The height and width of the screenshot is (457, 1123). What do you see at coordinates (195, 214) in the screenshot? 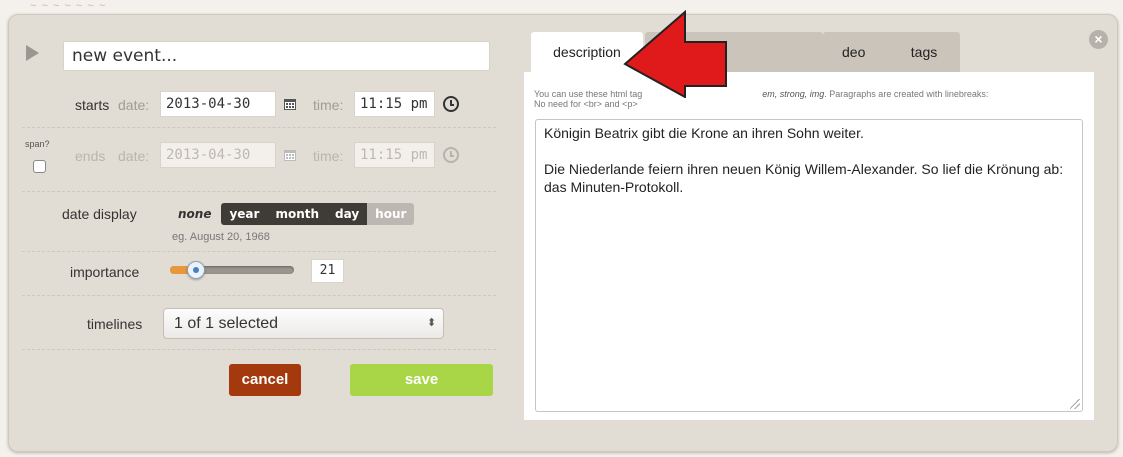
I see `date-display-option-none: none` at bounding box center [195, 214].